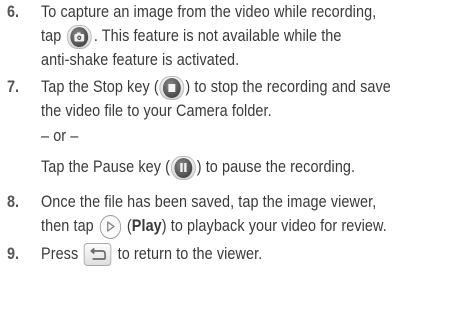 The image size is (473, 316). What do you see at coordinates (80, 36) in the screenshot?
I see `camera-icon` at bounding box center [80, 36].